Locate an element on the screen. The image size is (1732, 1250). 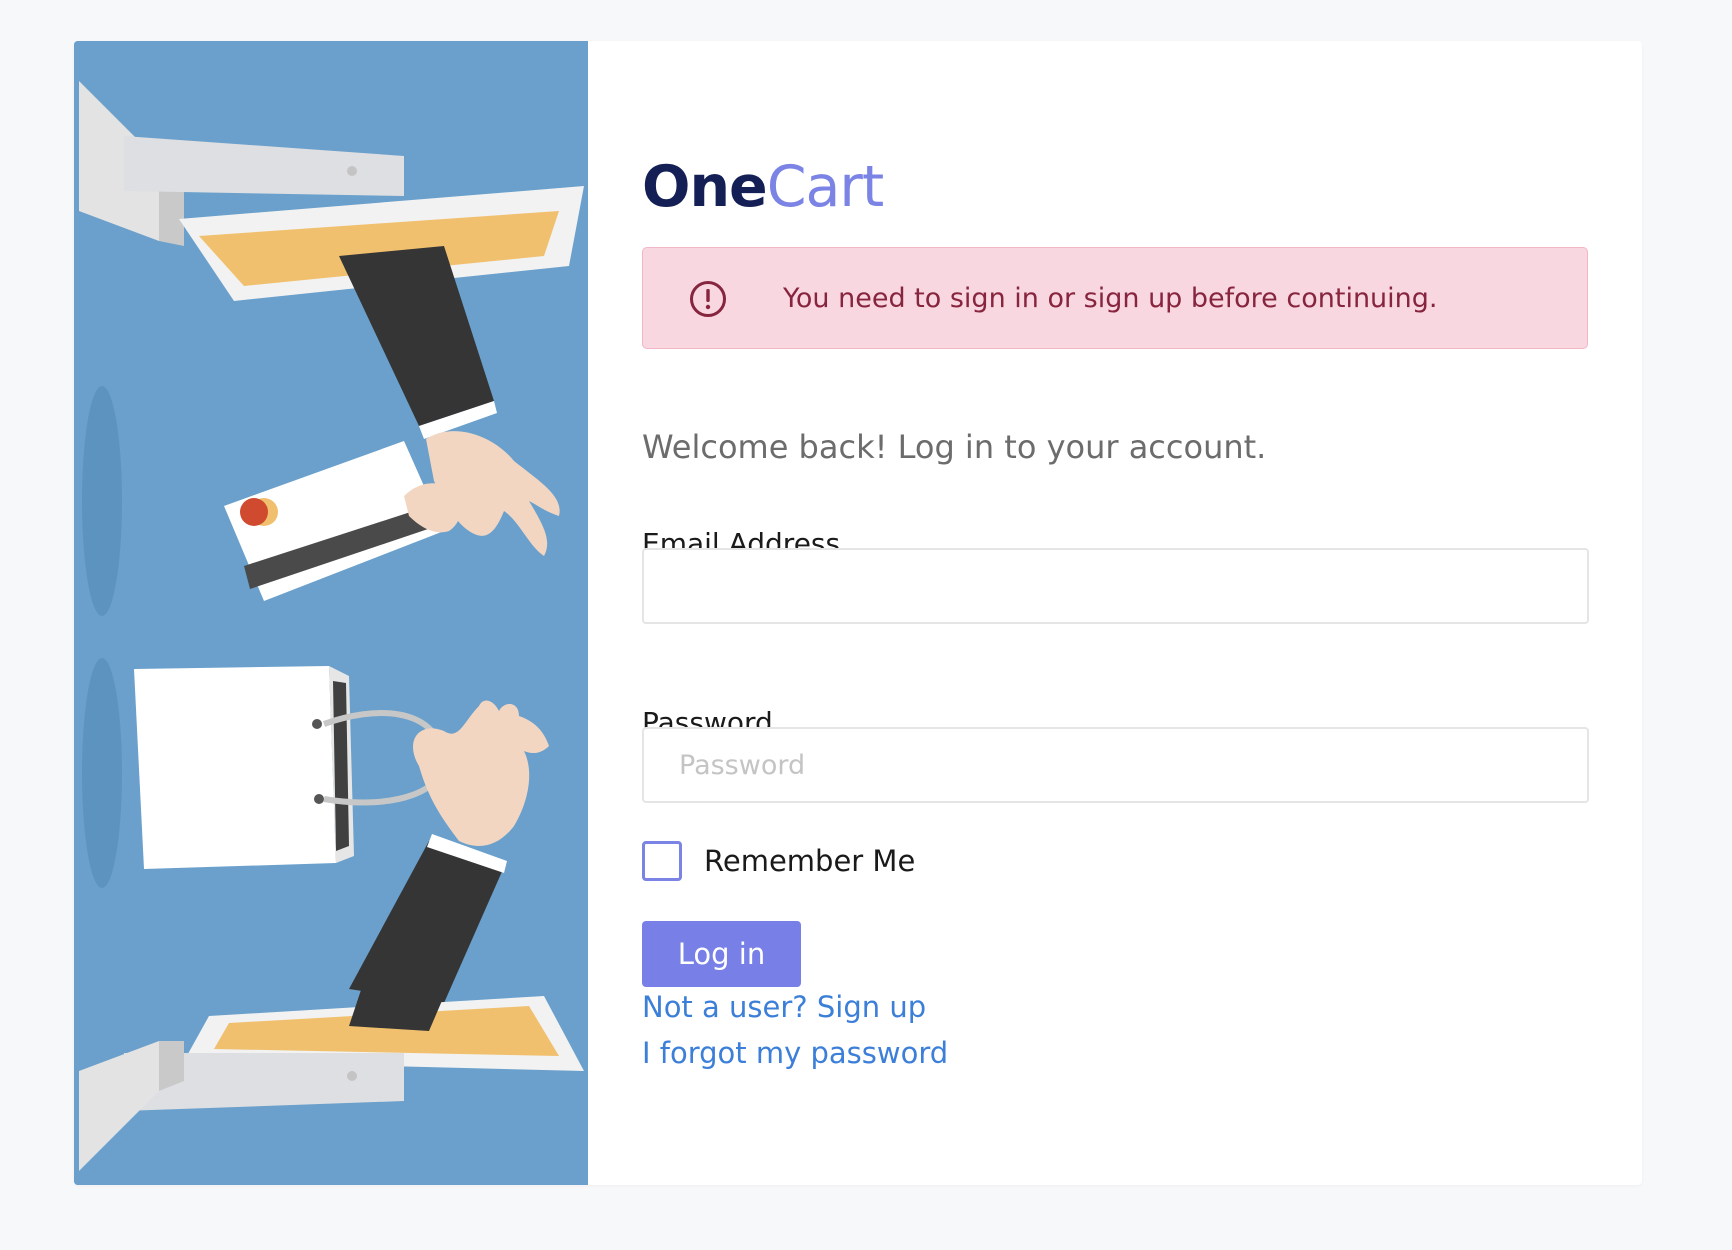
remember-me-label: Remember Me is located at coordinates (809, 861).